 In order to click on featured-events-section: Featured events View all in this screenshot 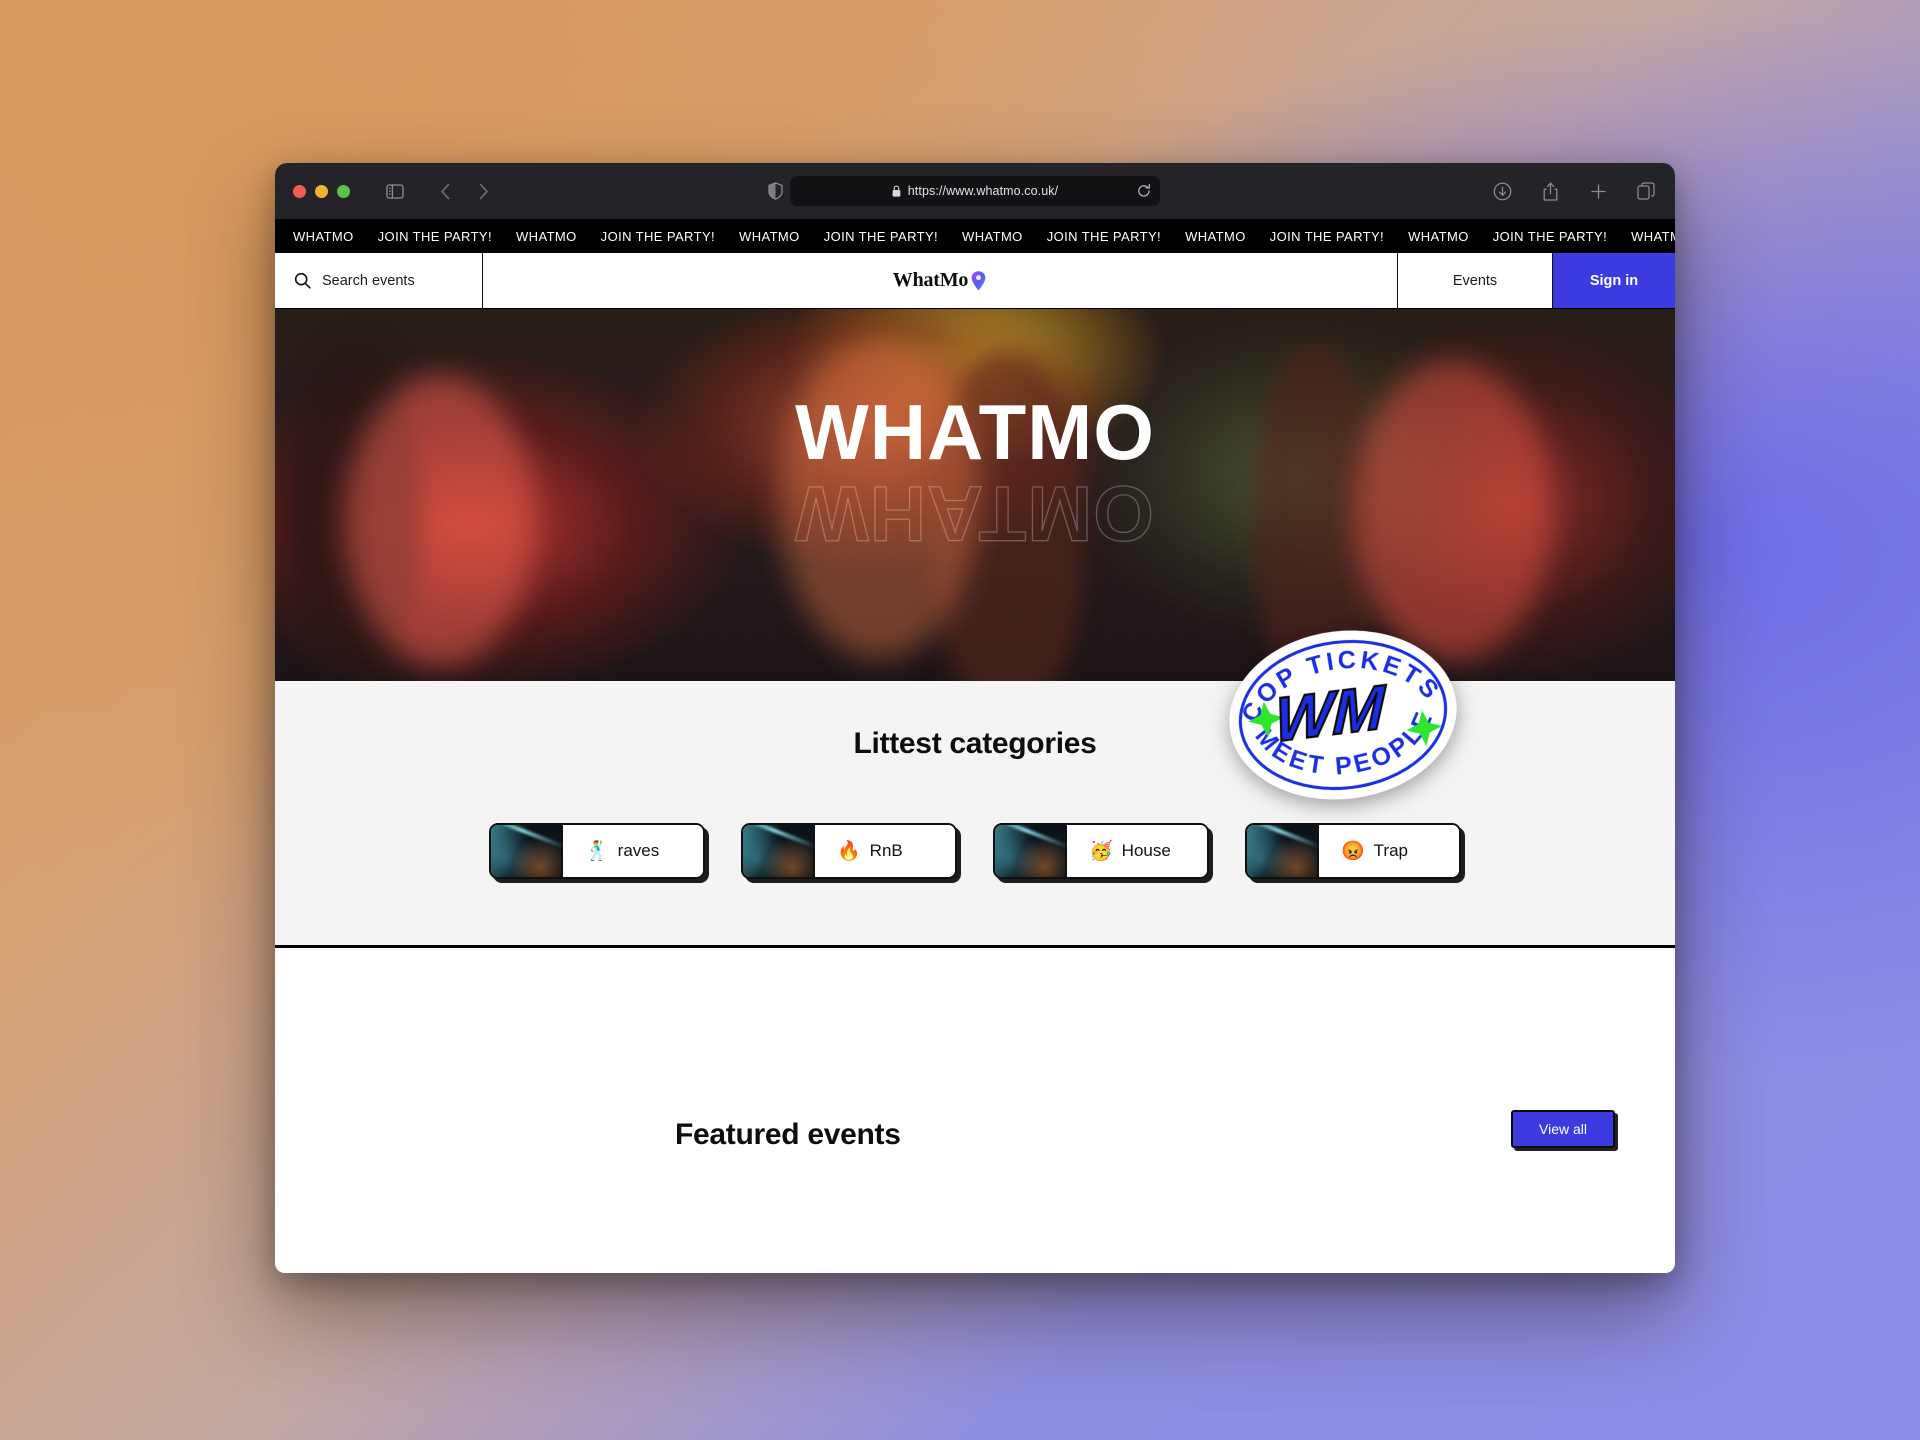, I will do `click(975, 1049)`.